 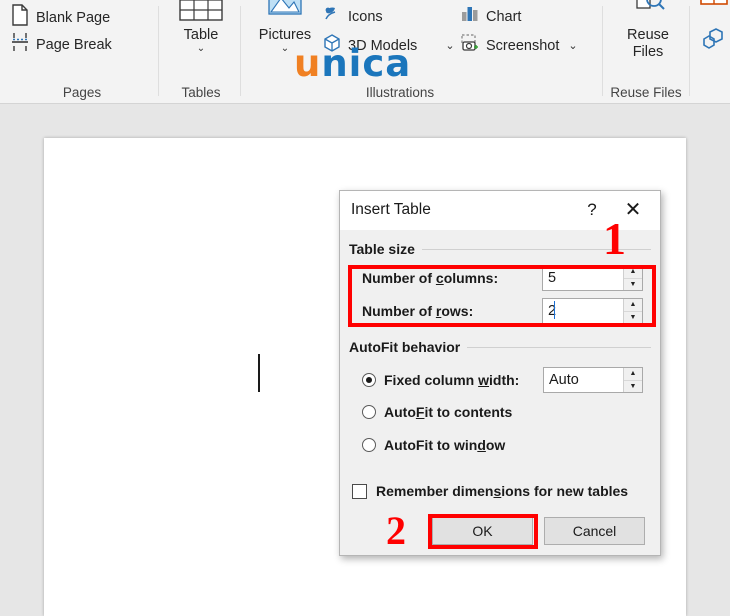 I want to click on chart-button: Chart, so click(x=490, y=16).